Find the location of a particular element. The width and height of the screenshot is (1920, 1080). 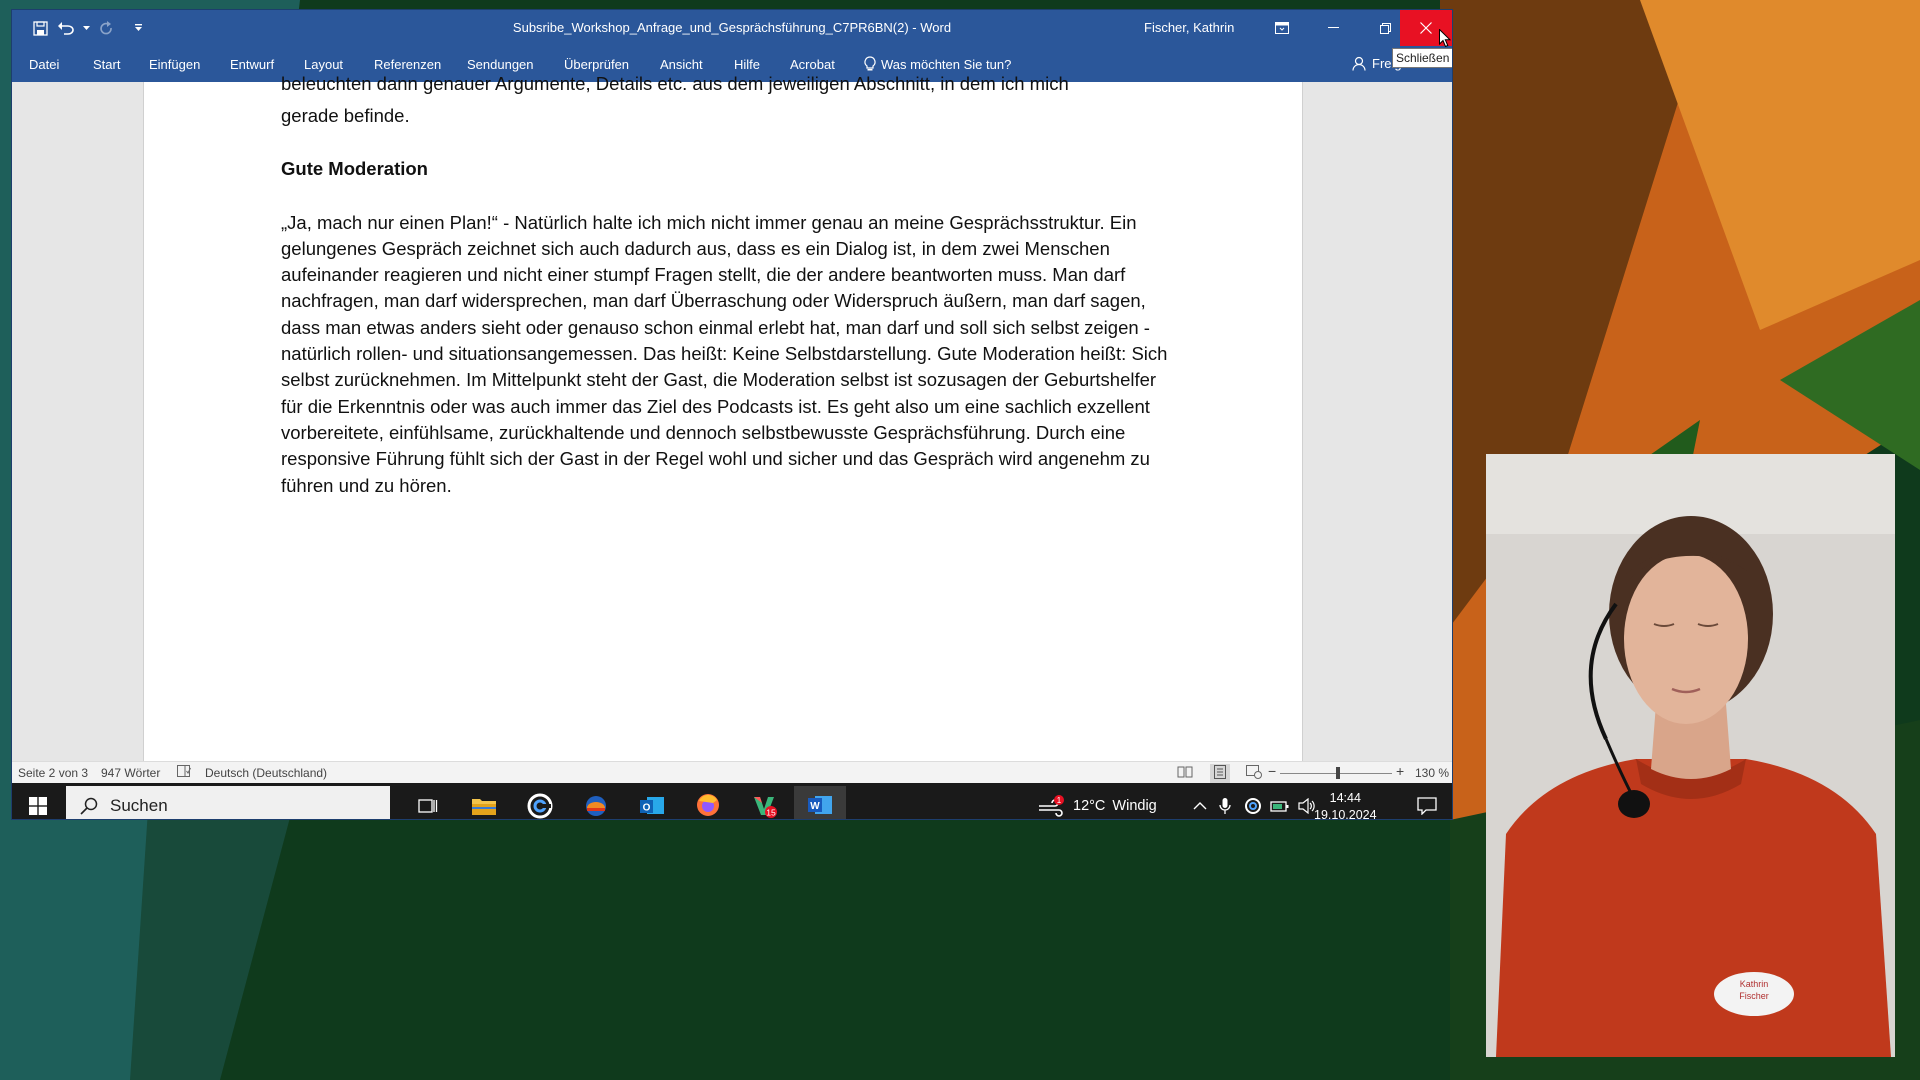

g-circle-icon is located at coordinates (540, 806).